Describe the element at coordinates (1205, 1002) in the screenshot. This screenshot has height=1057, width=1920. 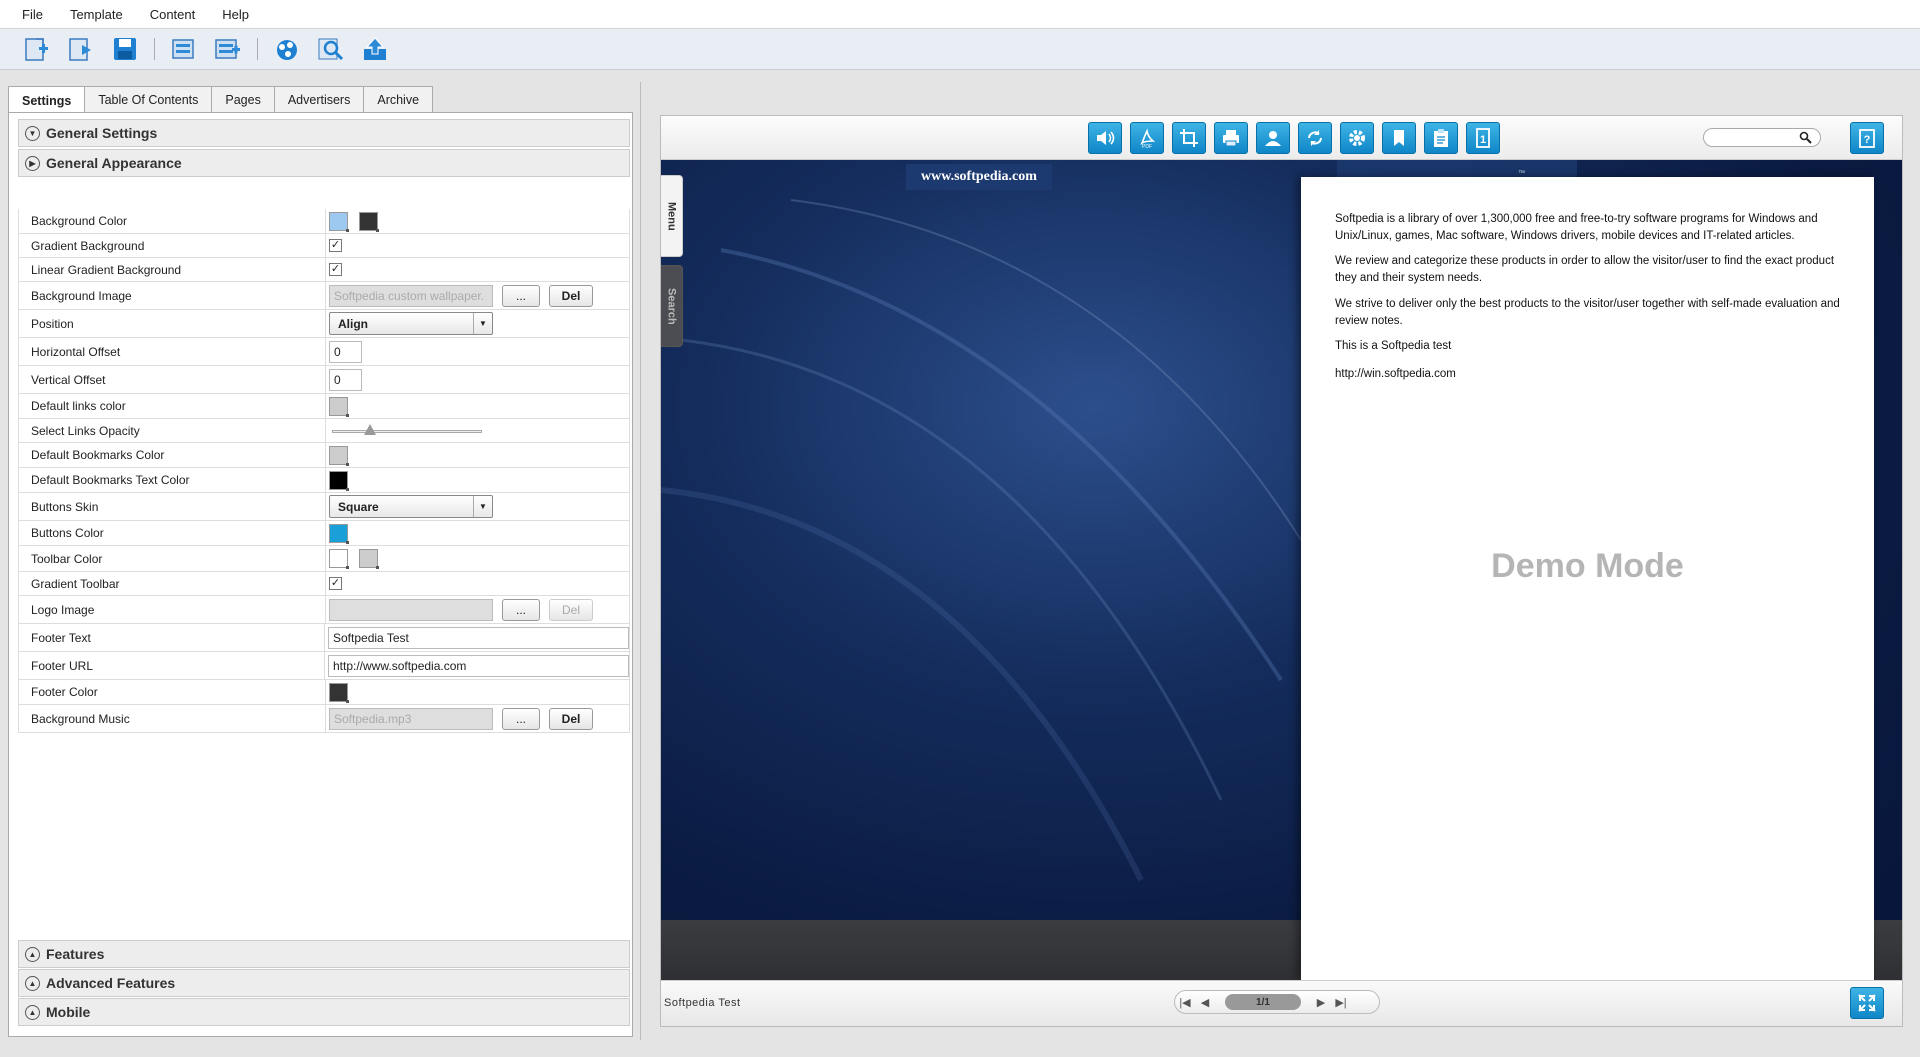
I see `previous-page-icon: ◀` at that location.